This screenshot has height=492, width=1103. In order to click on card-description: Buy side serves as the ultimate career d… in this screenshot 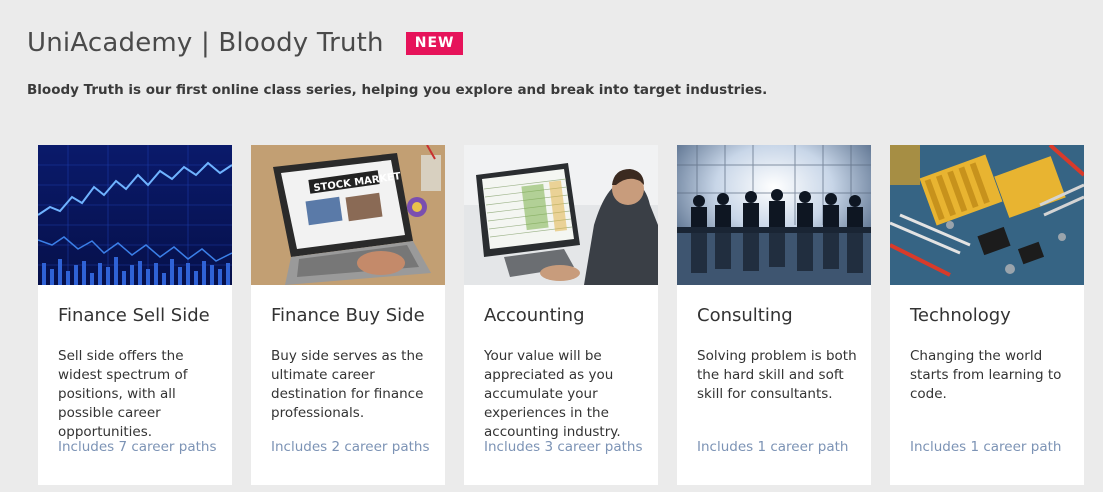, I will do `click(347, 384)`.